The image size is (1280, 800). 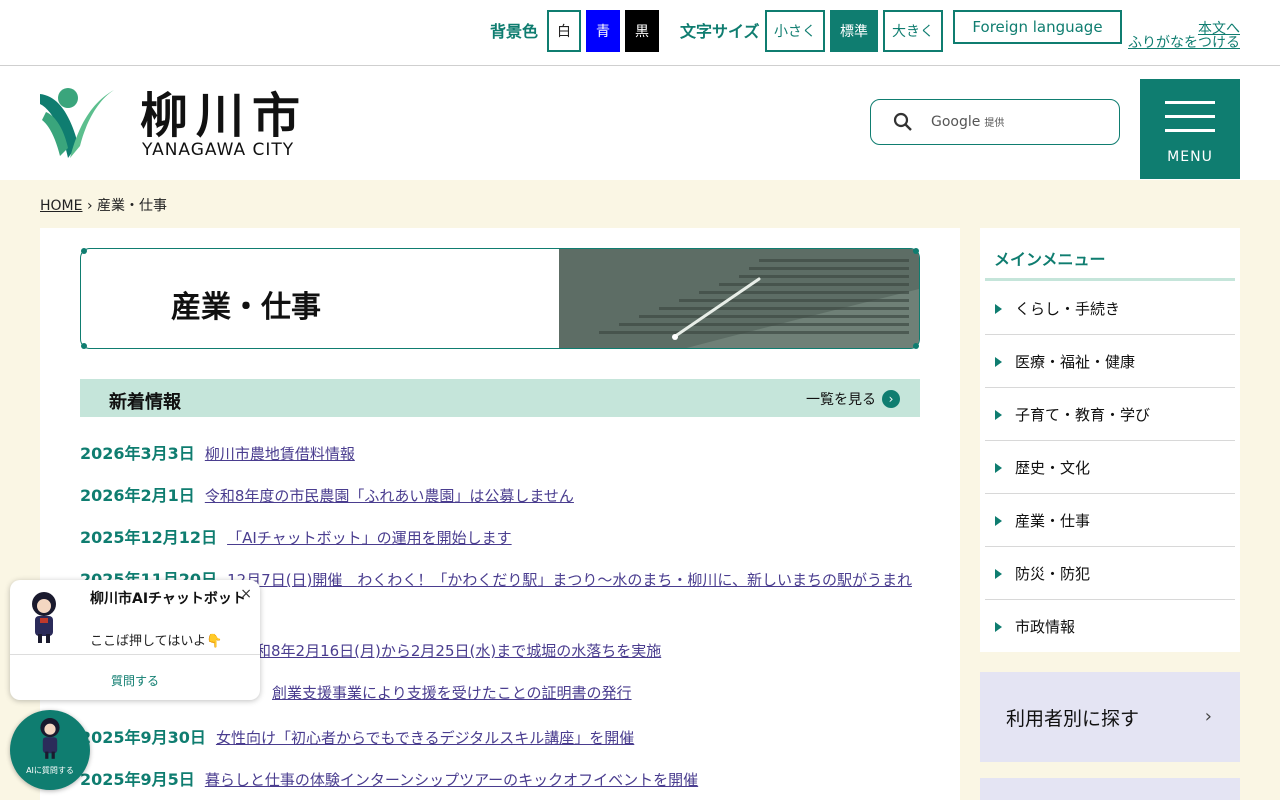 I want to click on chatbot-launcher-label: AIに質問する, so click(x=50, y=770).